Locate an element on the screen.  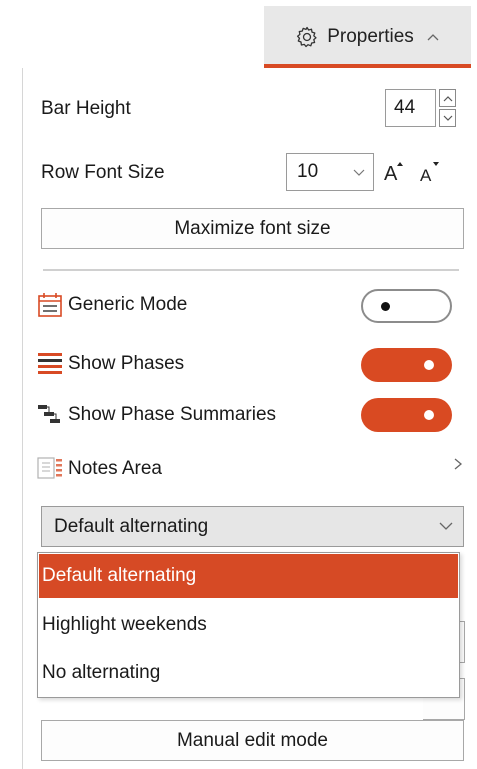
show-phases-toggle is located at coordinates (406, 365).